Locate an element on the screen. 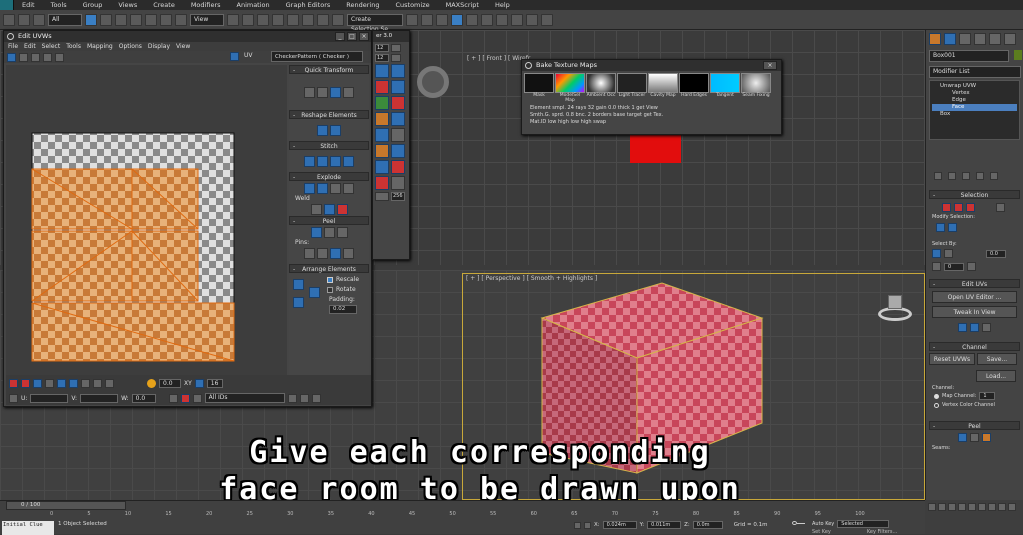 The width and height of the screenshot is (1023, 535). hierarchy-tab-icon is located at coordinates (965, 39).